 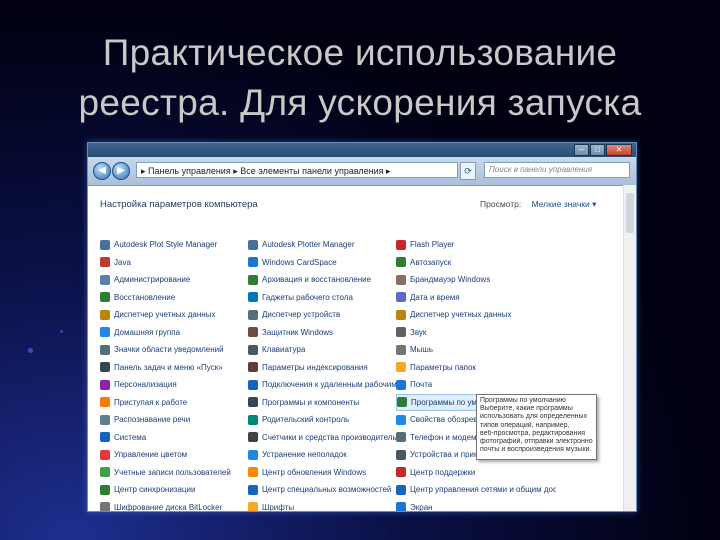 I want to click on minimize-button: –, so click(x=581, y=150).